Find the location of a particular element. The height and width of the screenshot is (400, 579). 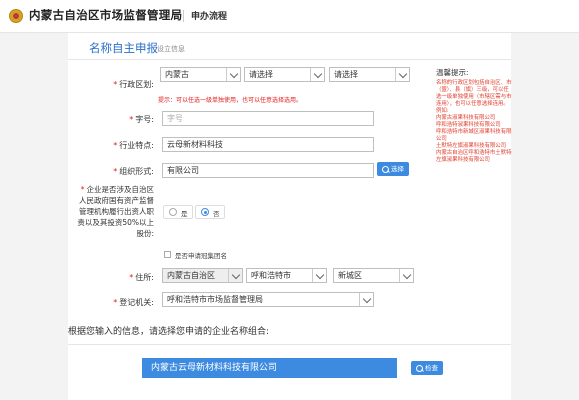

zihao-input: 字号 is located at coordinates (268, 118).